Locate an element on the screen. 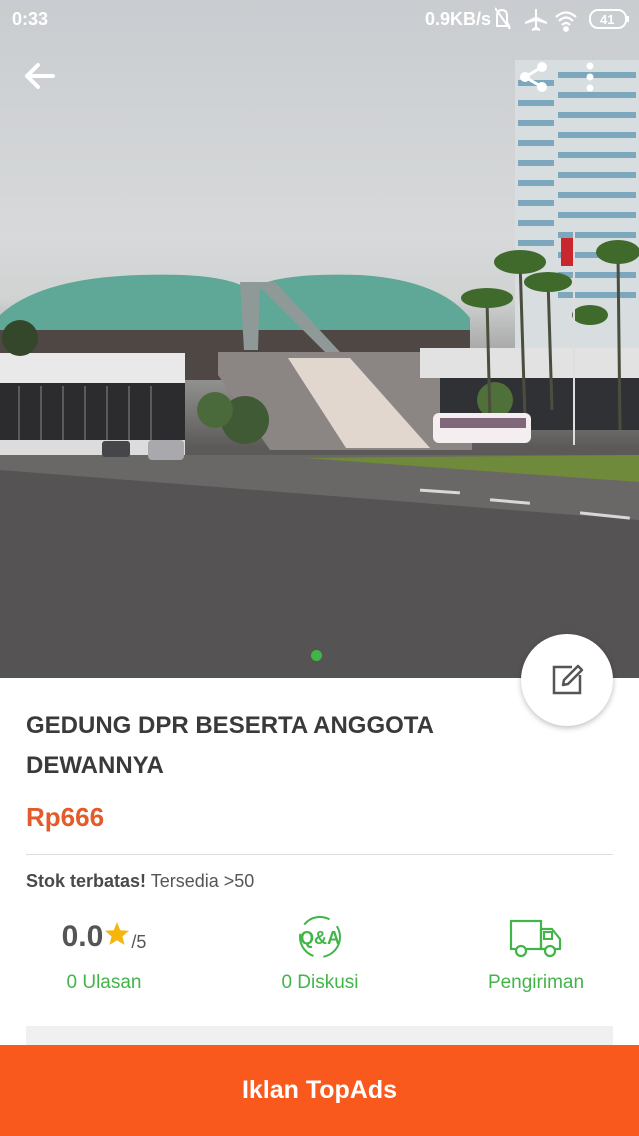 This screenshot has width=639, height=1136. battery-level: 41 is located at coordinates (607, 19).